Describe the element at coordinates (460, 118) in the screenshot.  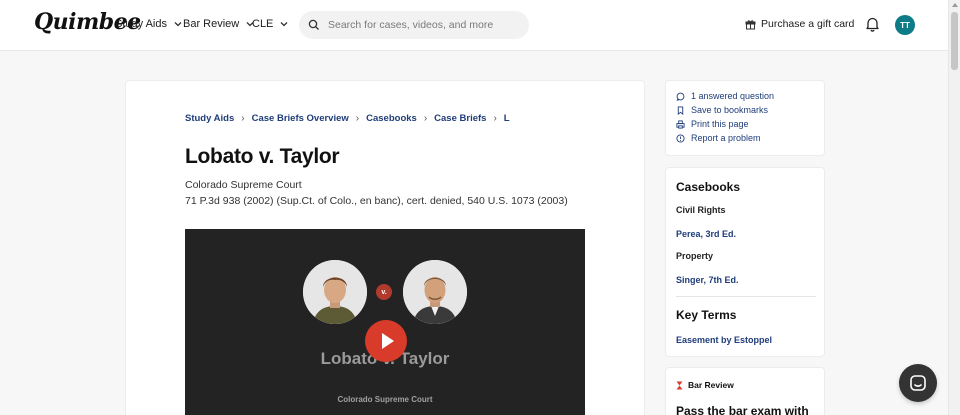
I see `breadcrumb-case-briefs: Case Briefs` at that location.